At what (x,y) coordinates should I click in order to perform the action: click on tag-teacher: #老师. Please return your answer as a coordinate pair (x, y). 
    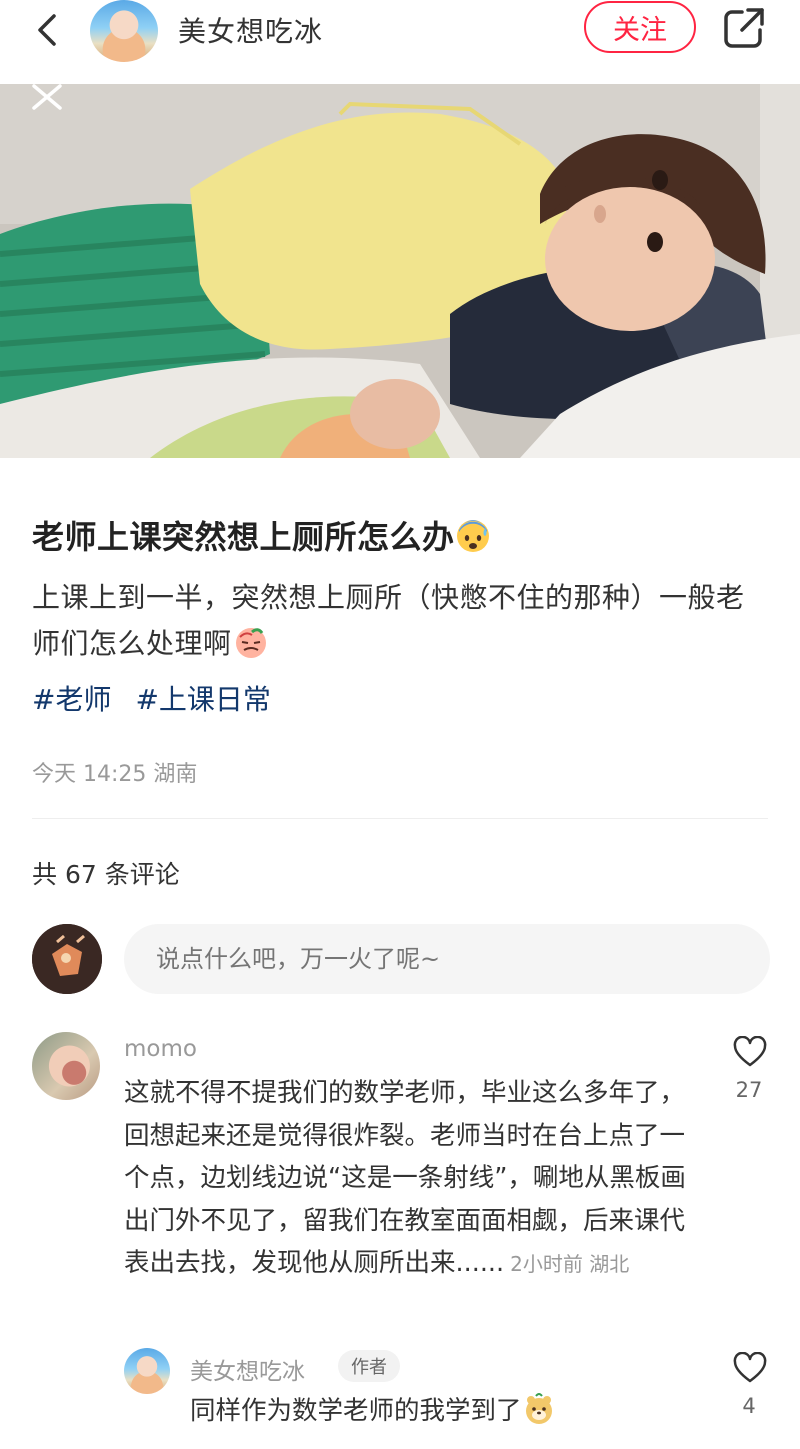
    Looking at the image, I should click on (71, 699).